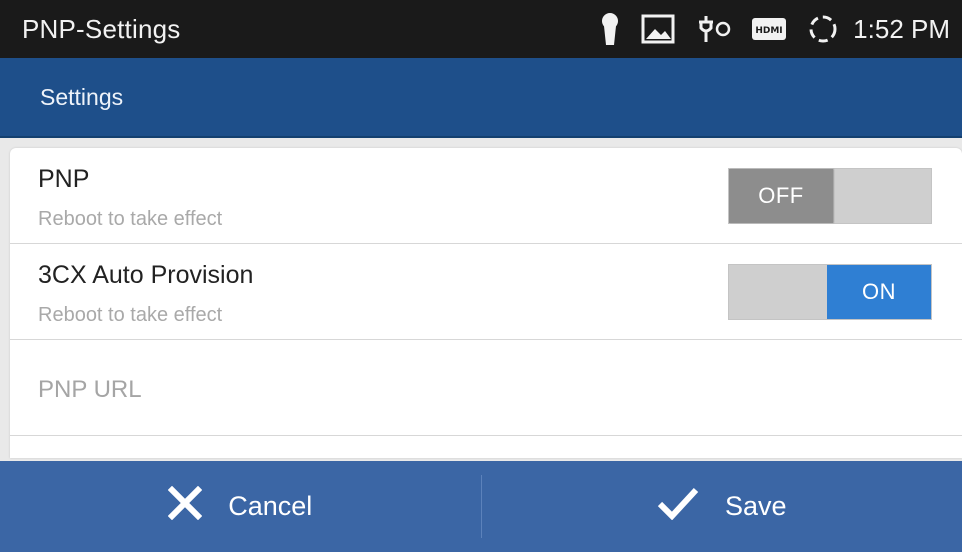  I want to click on pnp-hint: Reboot to take effect, so click(130, 219).